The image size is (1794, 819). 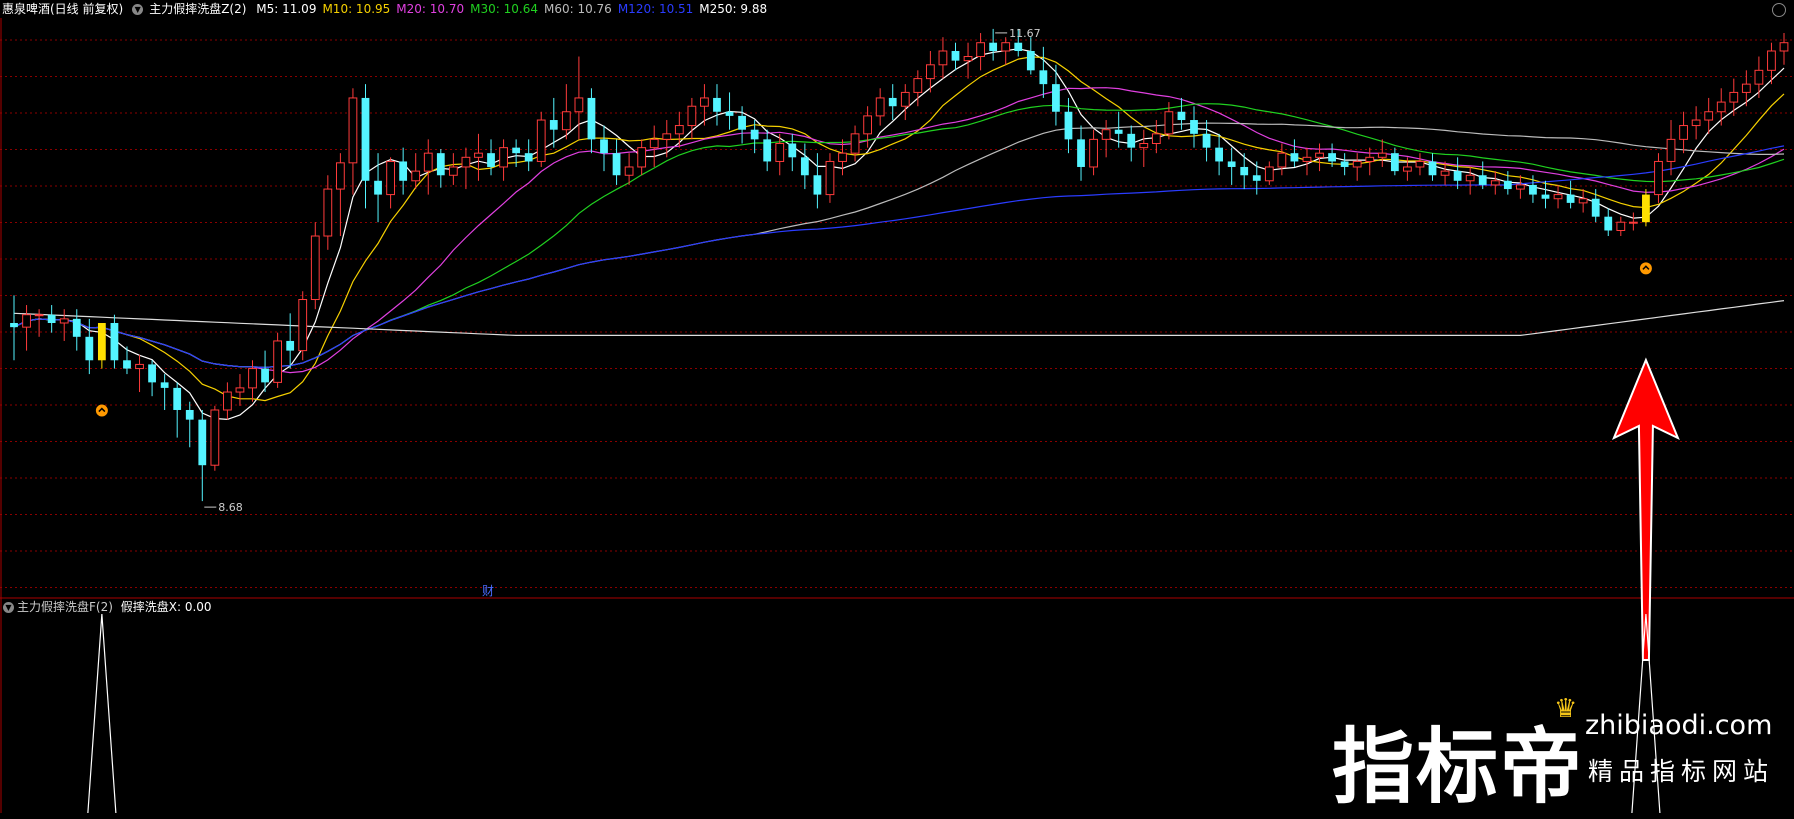 I want to click on watermark-site: zhibiaodi.com, so click(x=1679, y=725).